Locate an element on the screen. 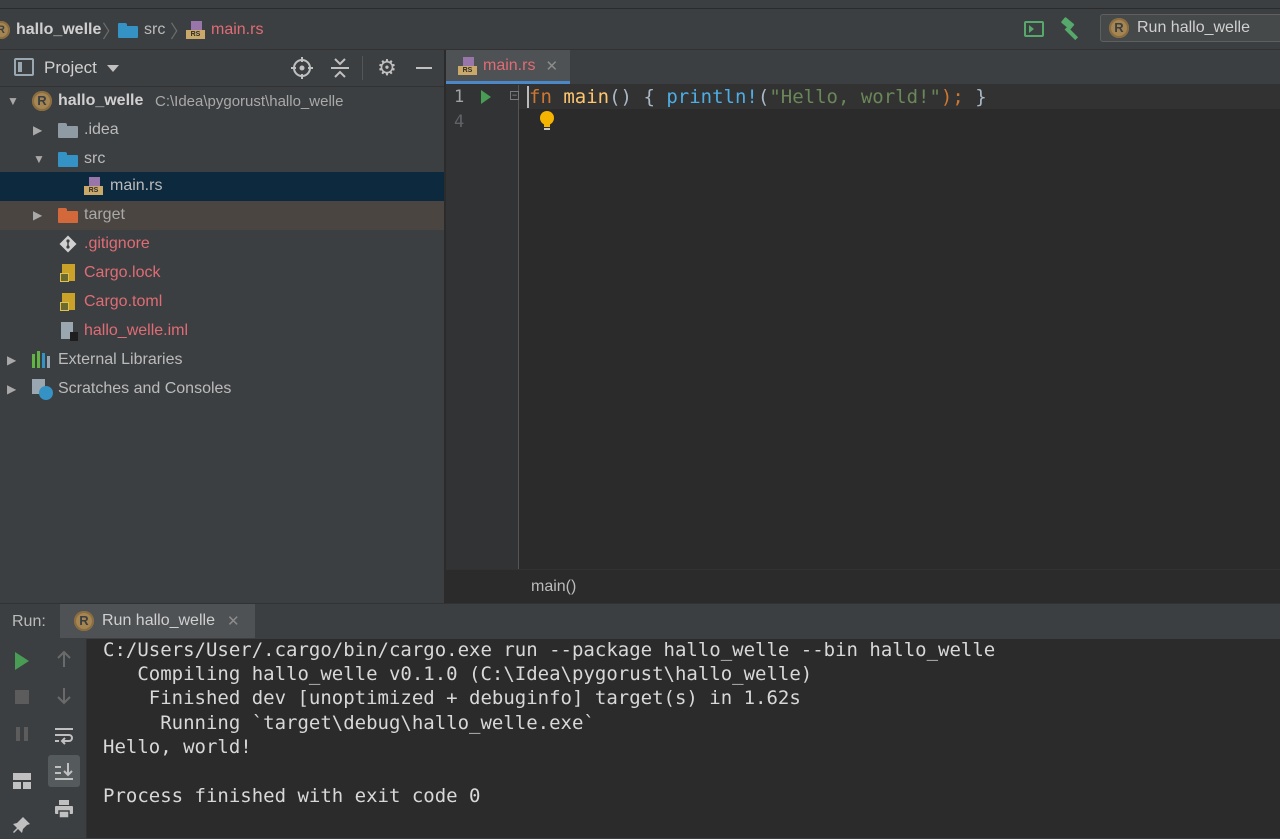 This screenshot has height=839, width=1280. tree-item-scratches: ▶ Scratches and Consoles is located at coordinates (222, 389).